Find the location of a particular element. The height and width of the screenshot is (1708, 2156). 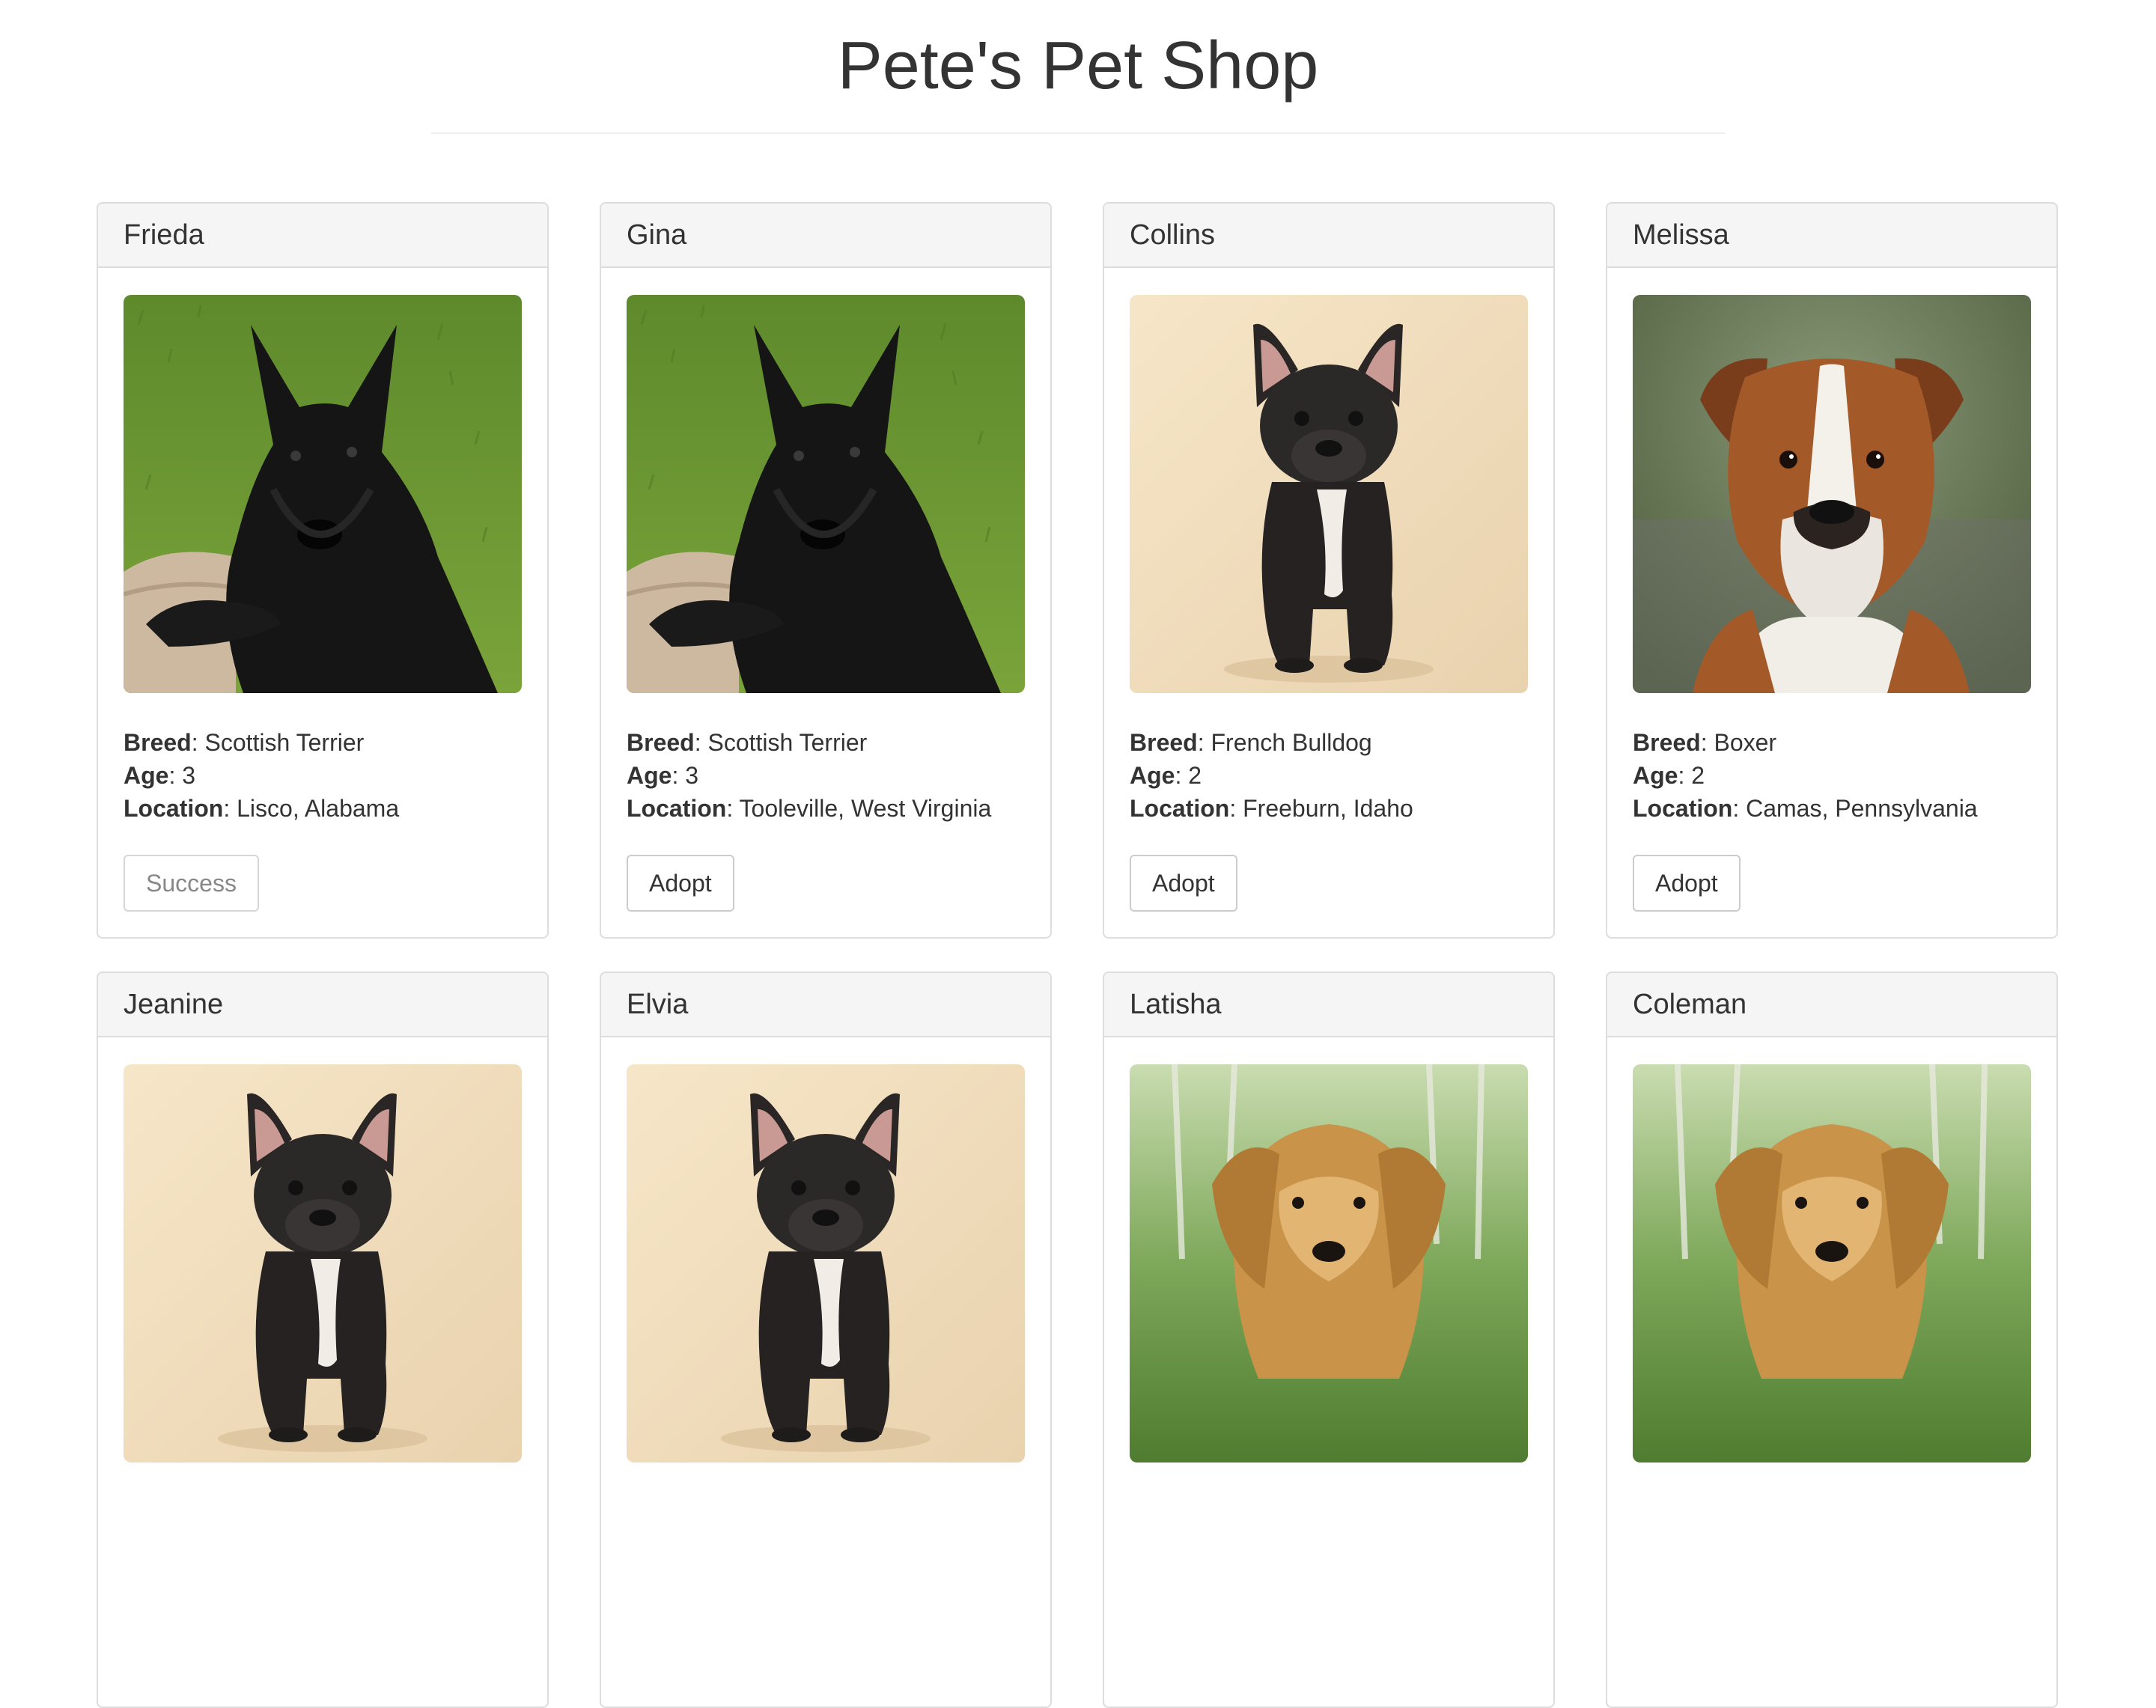

pet-card-header: Melissa is located at coordinates (1831, 236).